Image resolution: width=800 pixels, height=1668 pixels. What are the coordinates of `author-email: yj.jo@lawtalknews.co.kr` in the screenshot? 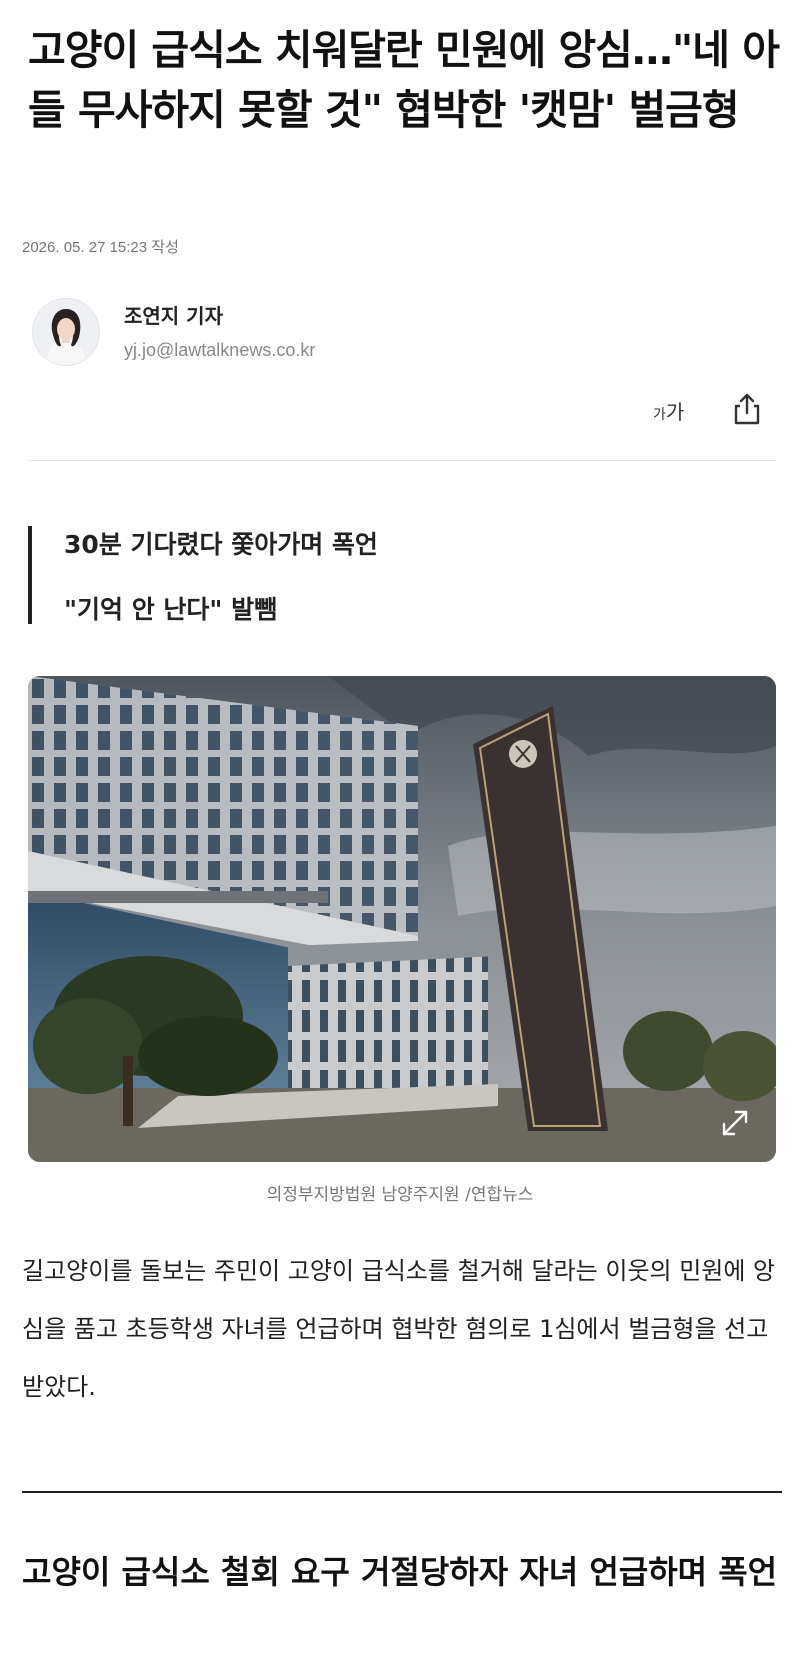 It's located at (219, 350).